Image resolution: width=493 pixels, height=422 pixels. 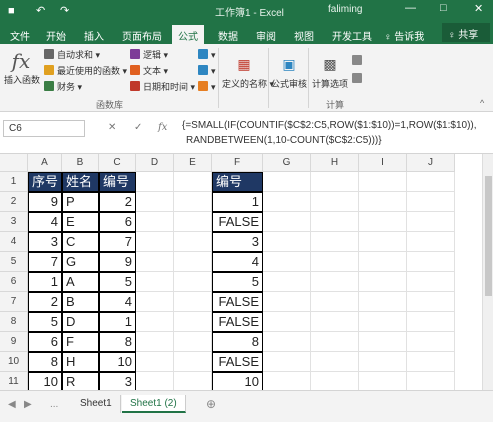 What do you see at coordinates (248, 72) in the screenshot?
I see `defined-names-button: ▦ 定义的名称 ▾` at bounding box center [248, 72].